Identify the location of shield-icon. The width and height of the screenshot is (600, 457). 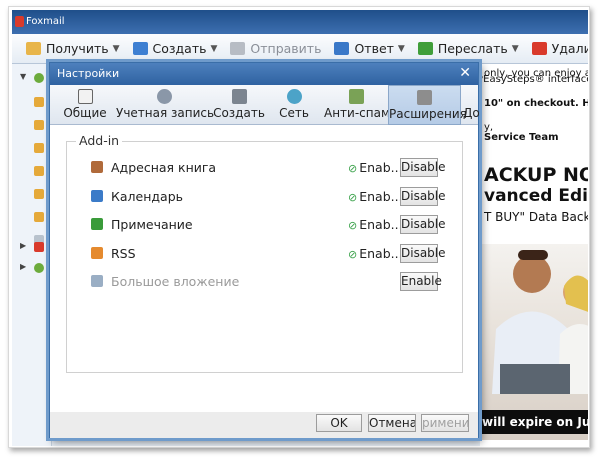
(356, 96).